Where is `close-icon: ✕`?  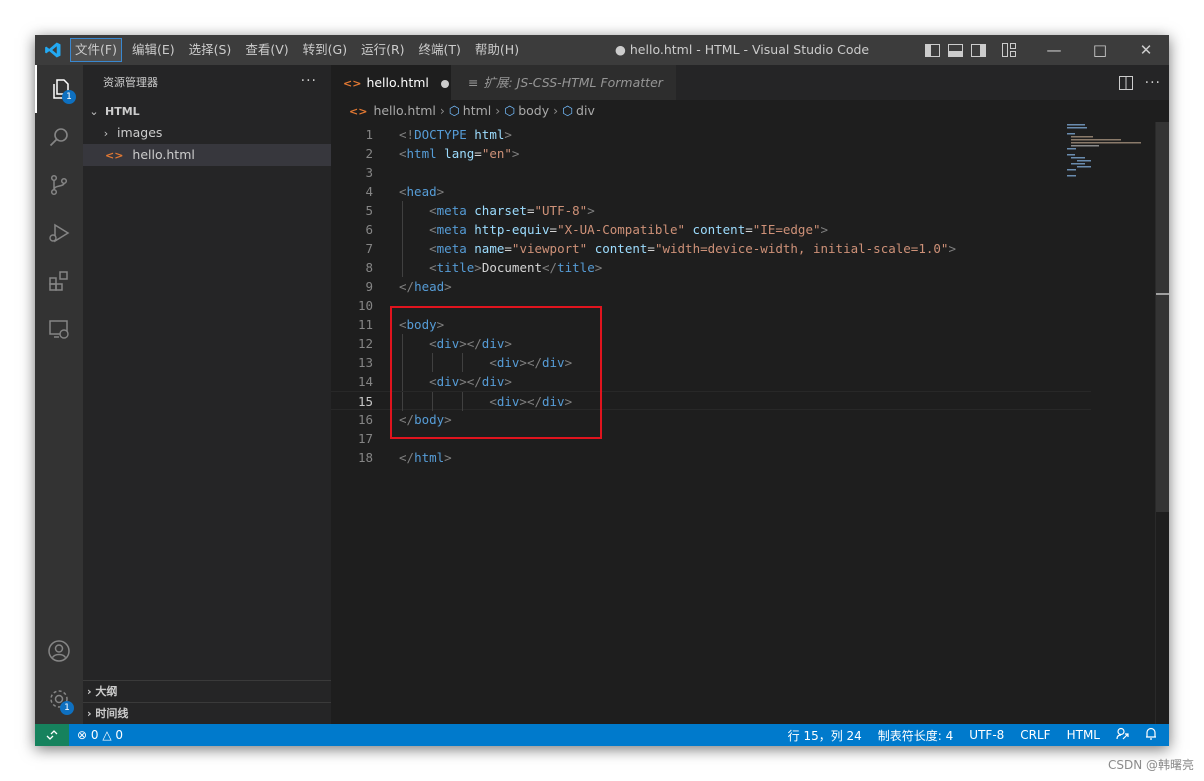
close-icon: ✕ is located at coordinates (1146, 50).